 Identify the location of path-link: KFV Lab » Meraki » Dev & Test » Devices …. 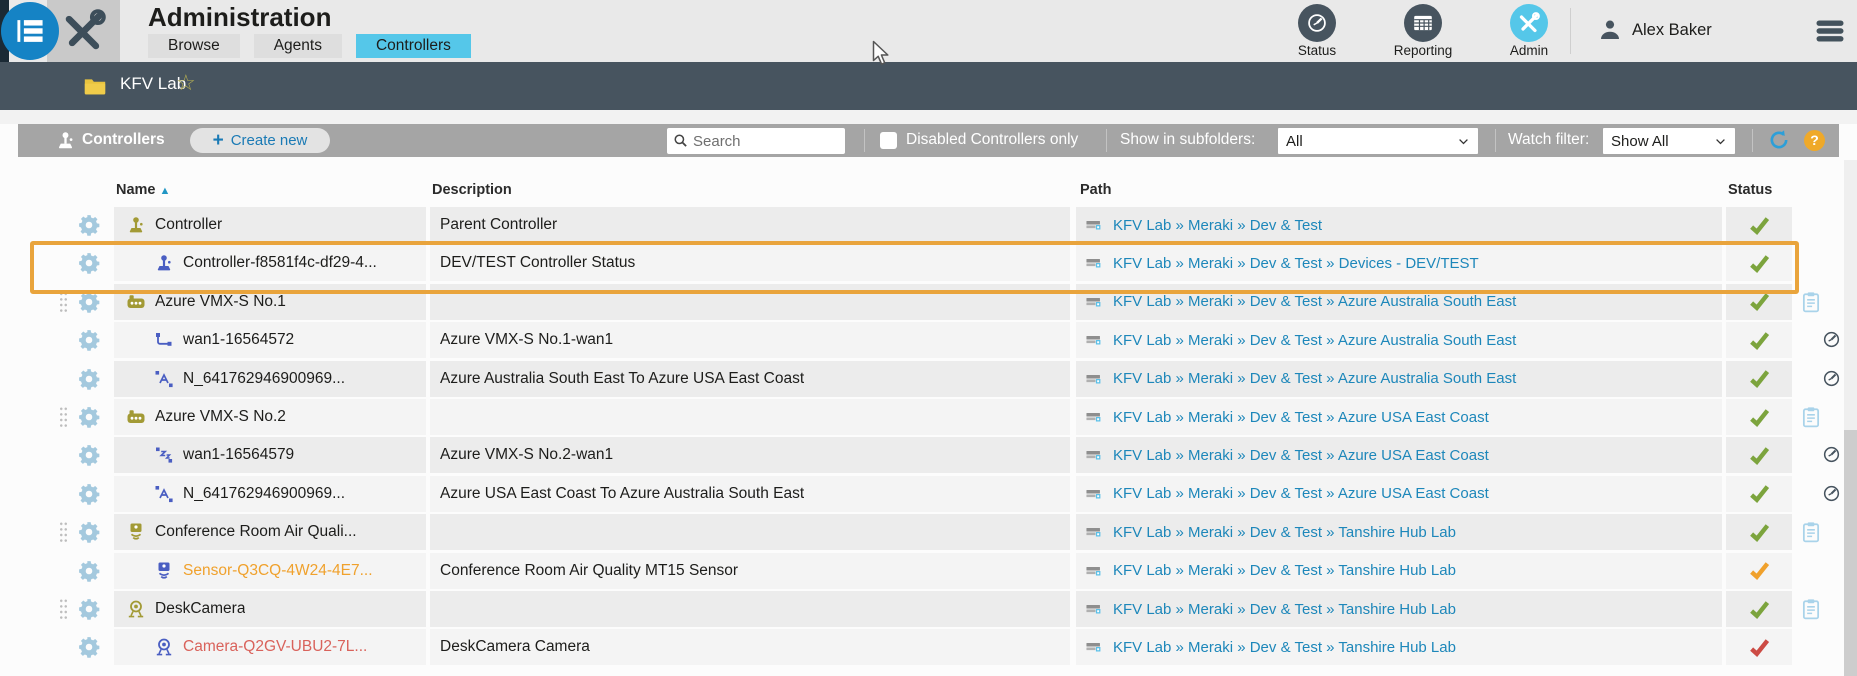
(1296, 263).